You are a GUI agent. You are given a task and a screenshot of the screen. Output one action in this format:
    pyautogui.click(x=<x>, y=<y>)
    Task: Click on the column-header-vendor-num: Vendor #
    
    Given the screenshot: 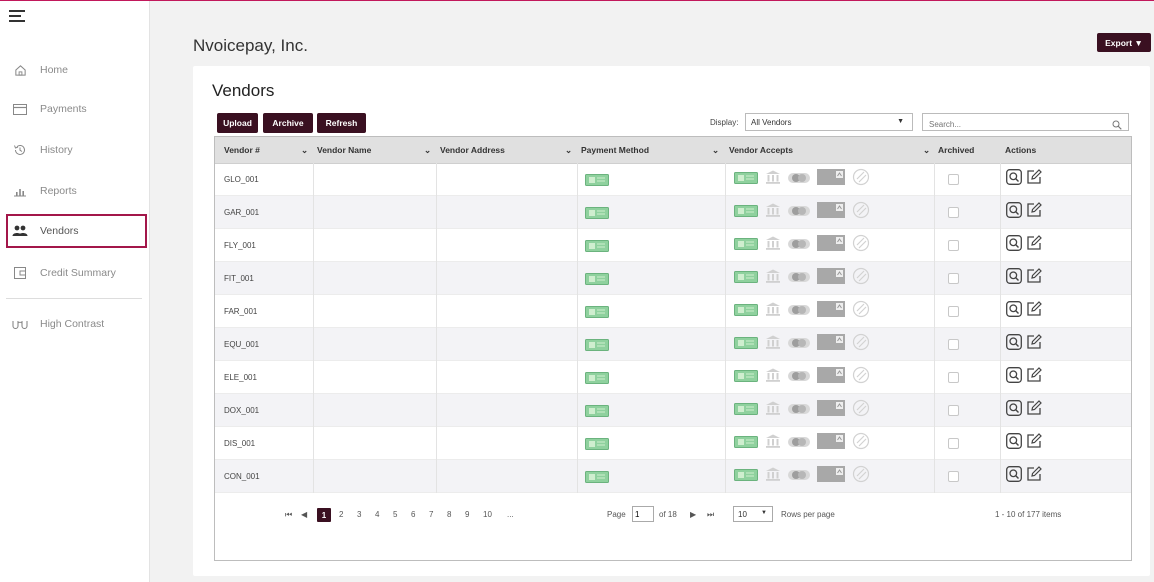 What is the action you would take?
    pyautogui.click(x=242, y=150)
    